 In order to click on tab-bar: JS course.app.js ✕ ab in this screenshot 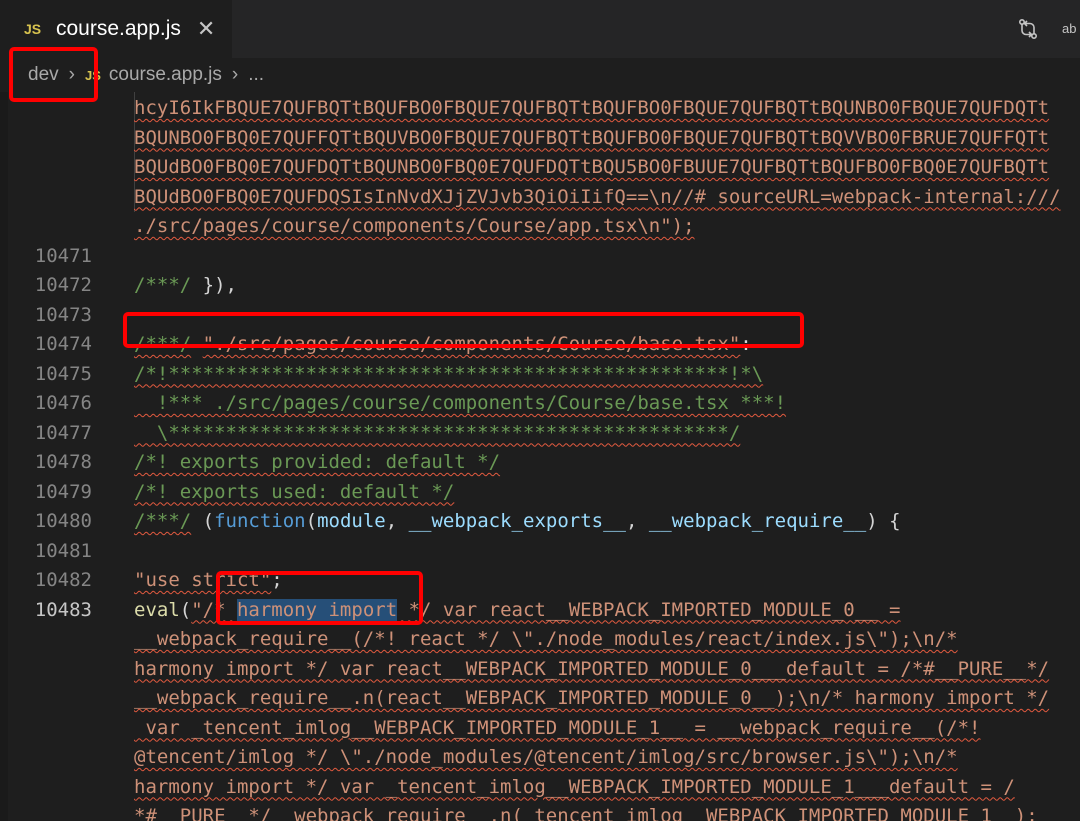, I will do `click(540, 29)`.